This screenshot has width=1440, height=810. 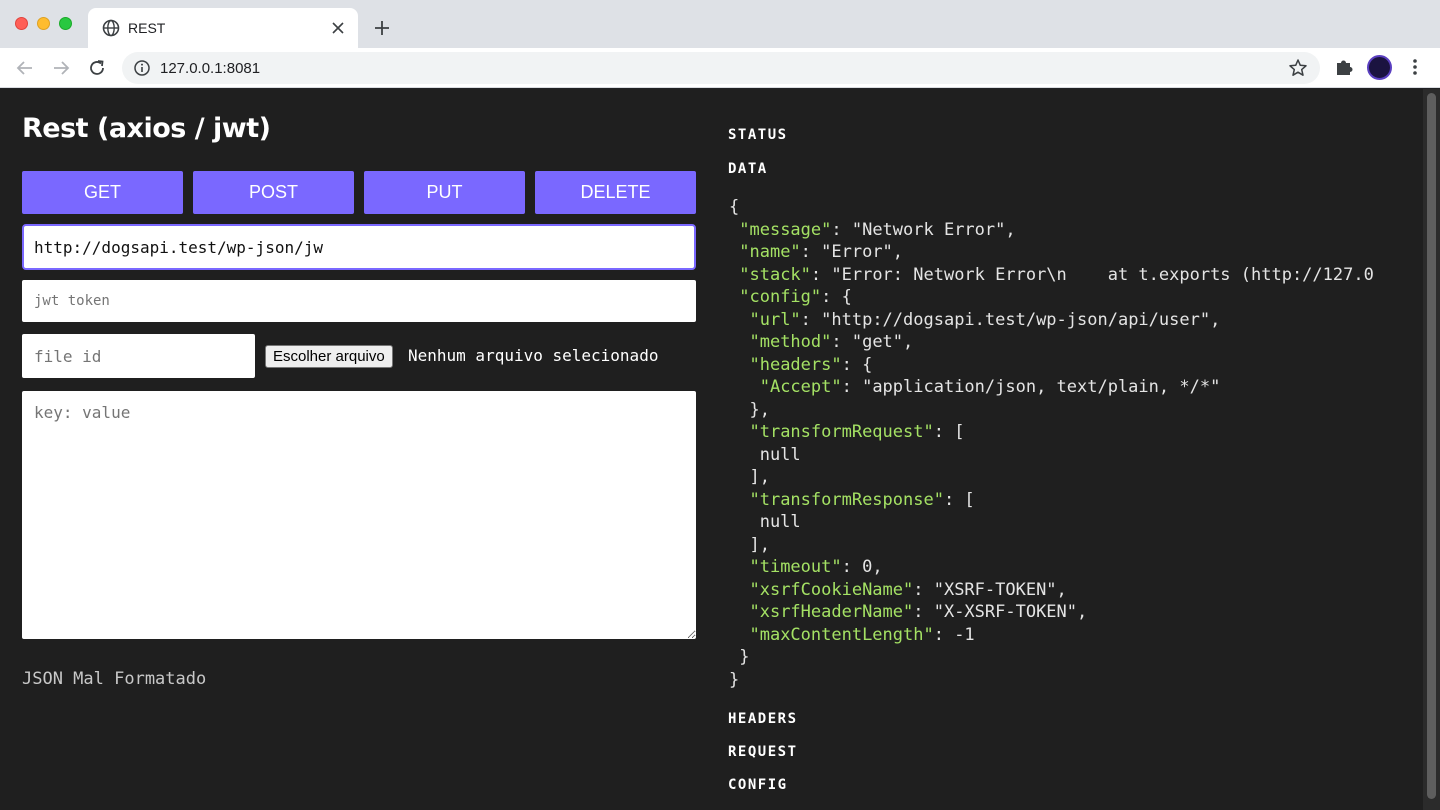 I want to click on jwt-token-input, so click(x=359, y=301).